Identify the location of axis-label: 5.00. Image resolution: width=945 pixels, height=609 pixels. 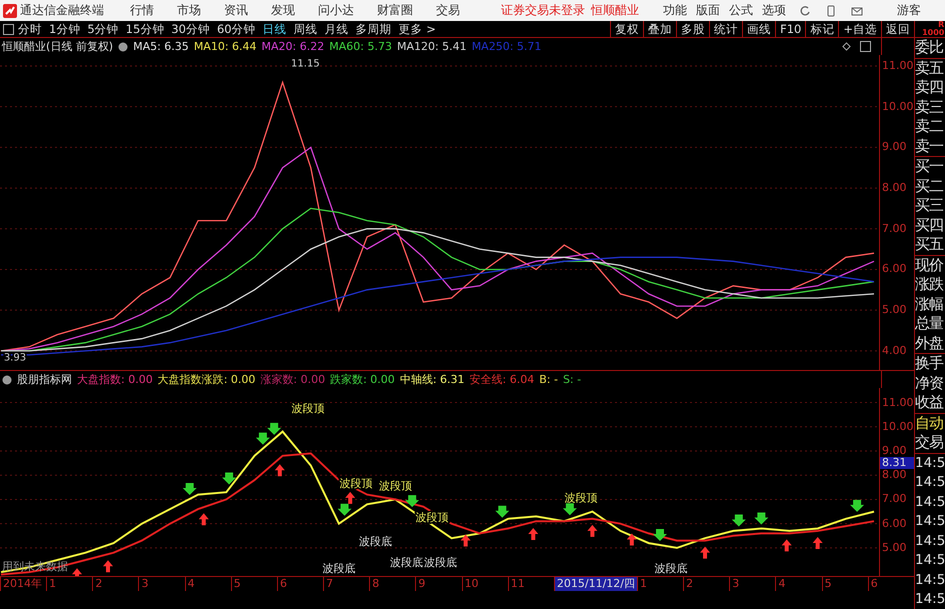
(894, 548).